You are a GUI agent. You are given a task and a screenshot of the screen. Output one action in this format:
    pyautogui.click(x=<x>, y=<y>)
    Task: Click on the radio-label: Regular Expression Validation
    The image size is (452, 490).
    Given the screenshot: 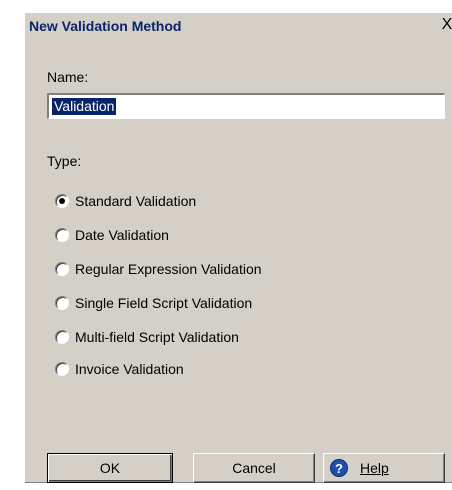 What is the action you would take?
    pyautogui.click(x=168, y=269)
    